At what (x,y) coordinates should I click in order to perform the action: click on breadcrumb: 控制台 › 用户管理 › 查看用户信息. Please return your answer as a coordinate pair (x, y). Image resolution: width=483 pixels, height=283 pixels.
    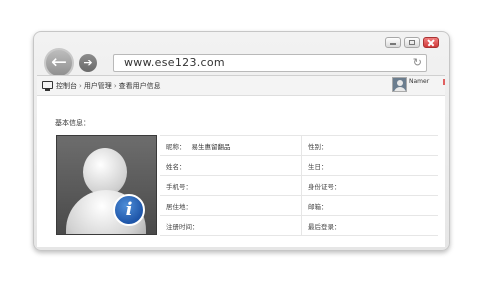
    Looking at the image, I should click on (108, 86).